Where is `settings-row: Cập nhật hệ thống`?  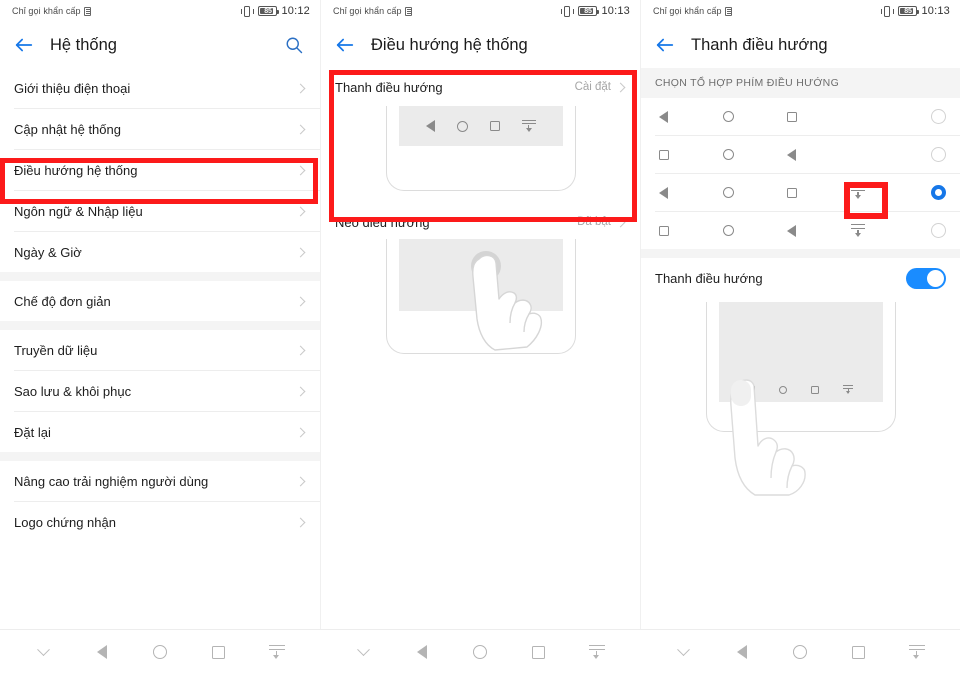
settings-row: Cập nhật hệ thống is located at coordinates (160, 129).